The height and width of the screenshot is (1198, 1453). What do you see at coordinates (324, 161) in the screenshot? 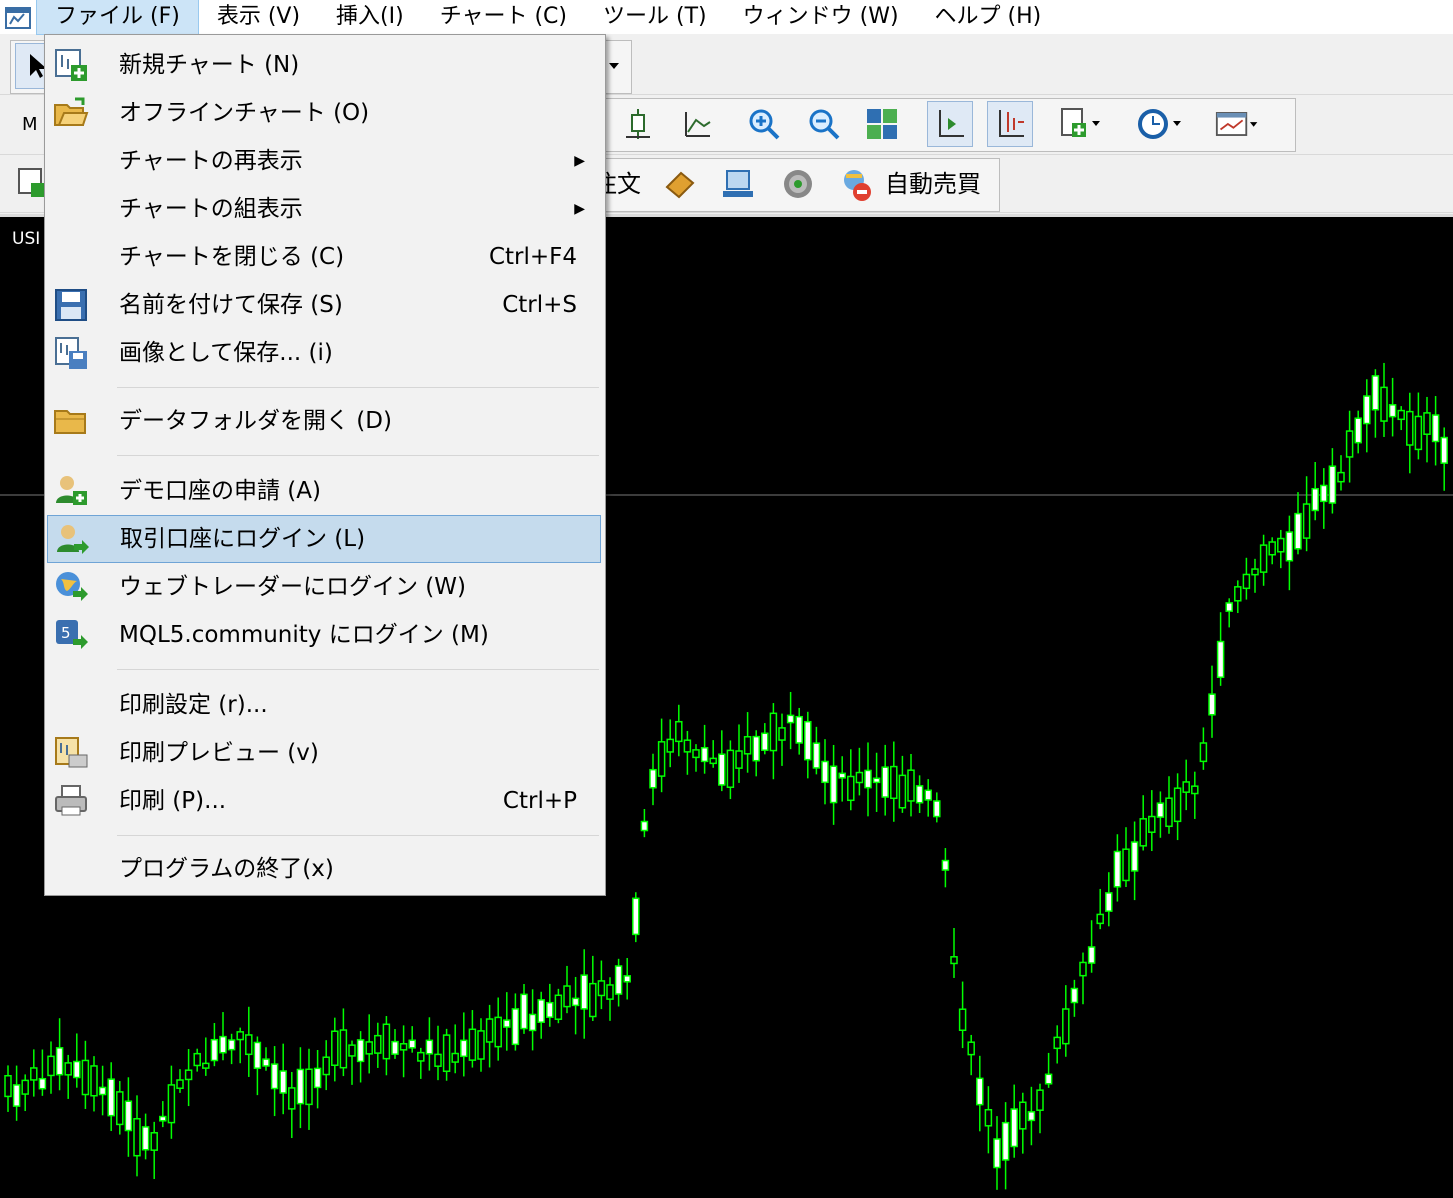
I see `menu-item-chart-redisplay: チャートの再表示 ▶` at bounding box center [324, 161].